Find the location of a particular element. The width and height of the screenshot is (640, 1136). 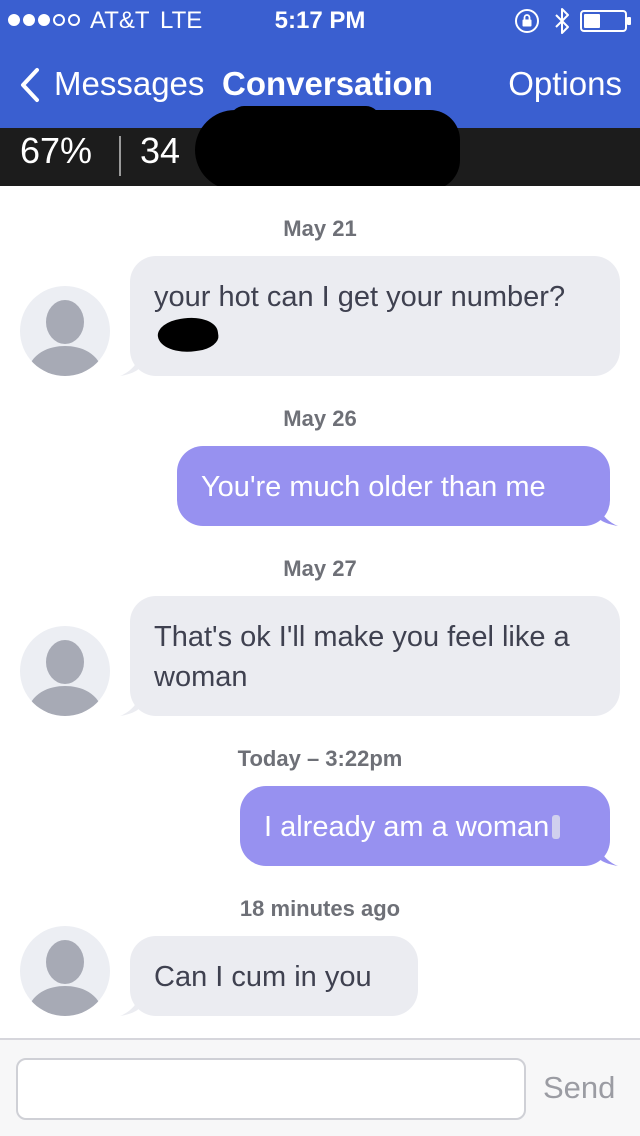

message-text: Can I cum in you is located at coordinates (263, 977).